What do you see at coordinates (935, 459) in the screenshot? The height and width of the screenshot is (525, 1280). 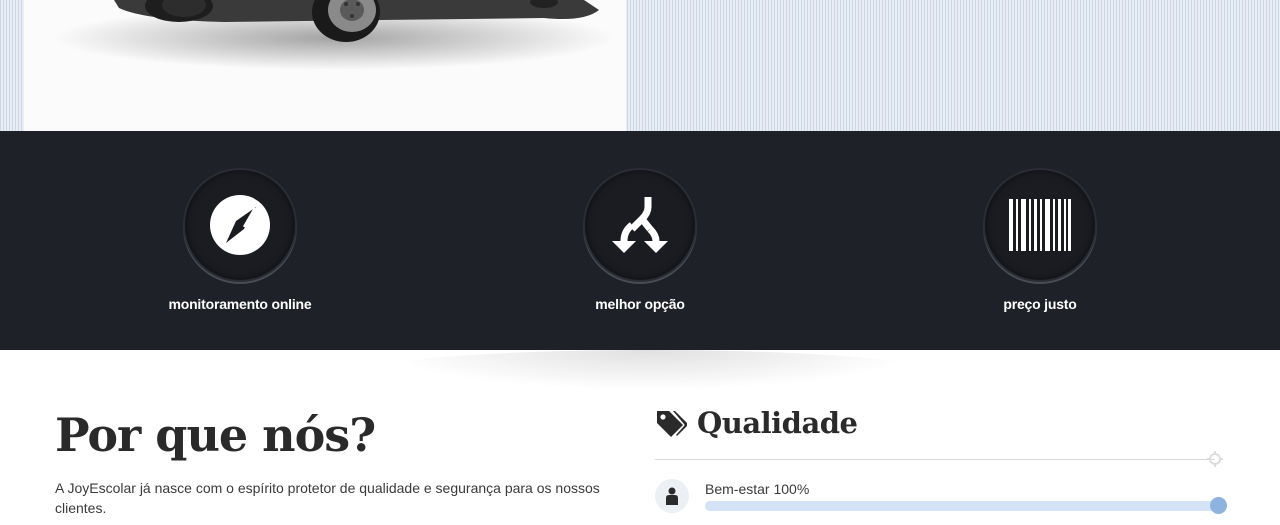 I see `section-divider` at bounding box center [935, 459].